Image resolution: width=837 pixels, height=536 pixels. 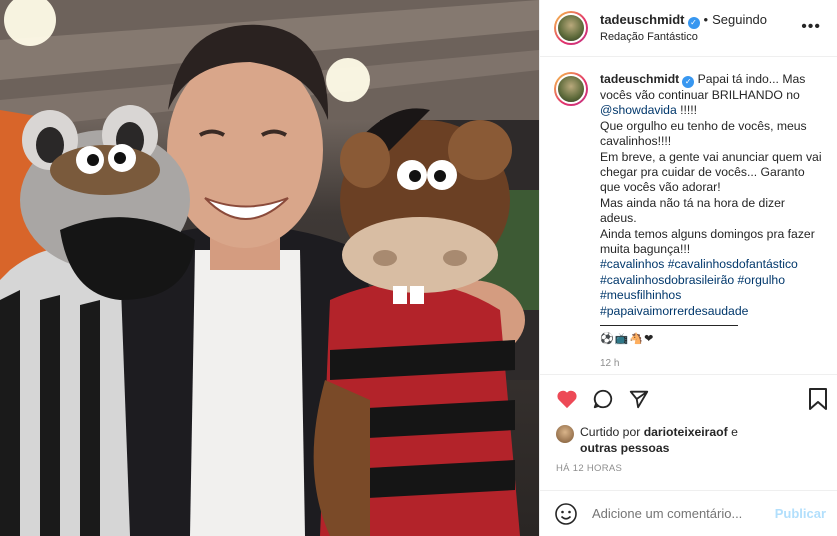 I want to click on caption-line: Mas ainda não tá na hora de dizer adeus., so click(x=692, y=210).